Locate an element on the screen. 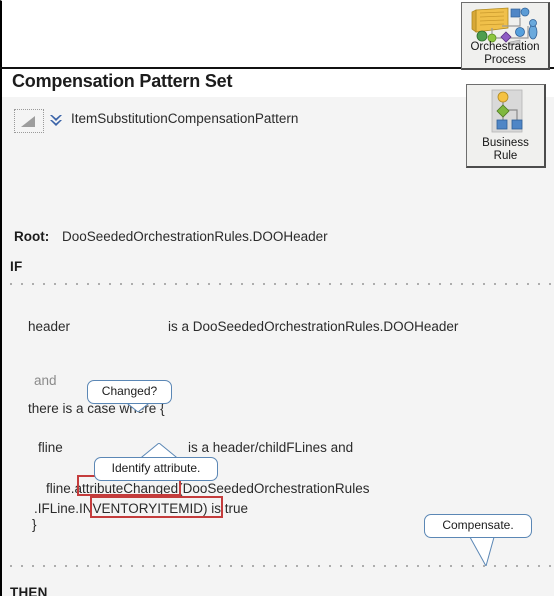 Image resolution: width=554 pixels, height=596 pixels. condition-and-connector: and is located at coordinates (45, 380).